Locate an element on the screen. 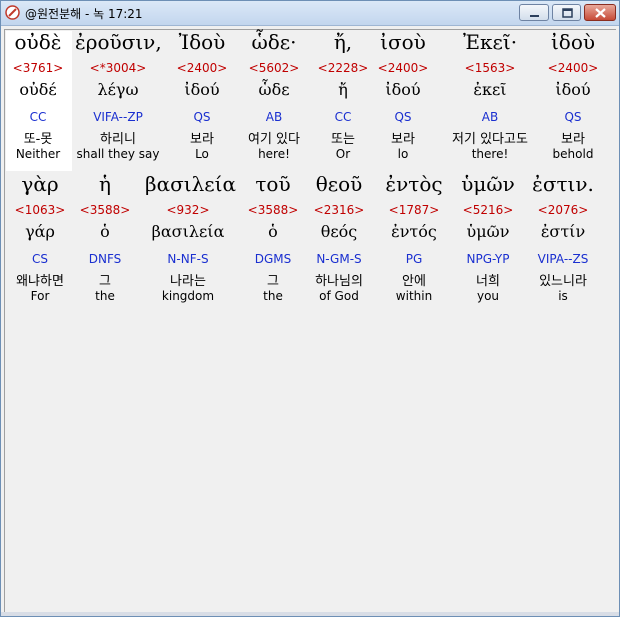  english-gloss: is is located at coordinates (563, 296).